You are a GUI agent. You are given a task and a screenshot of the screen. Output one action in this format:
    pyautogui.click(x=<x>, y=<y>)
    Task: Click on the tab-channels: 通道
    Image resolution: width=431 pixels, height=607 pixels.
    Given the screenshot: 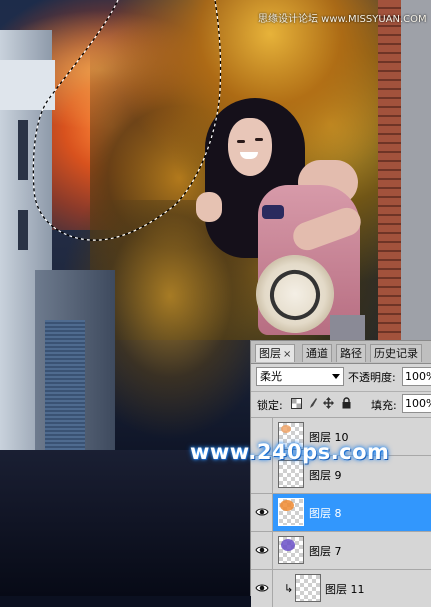 What is the action you would take?
    pyautogui.click(x=317, y=353)
    